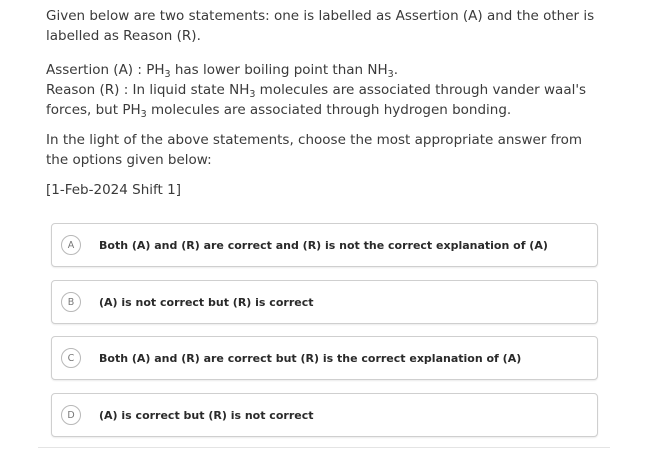 The image size is (650, 450). I want to click on option-text: (A) is correct but (R) is not correct, so click(206, 415).